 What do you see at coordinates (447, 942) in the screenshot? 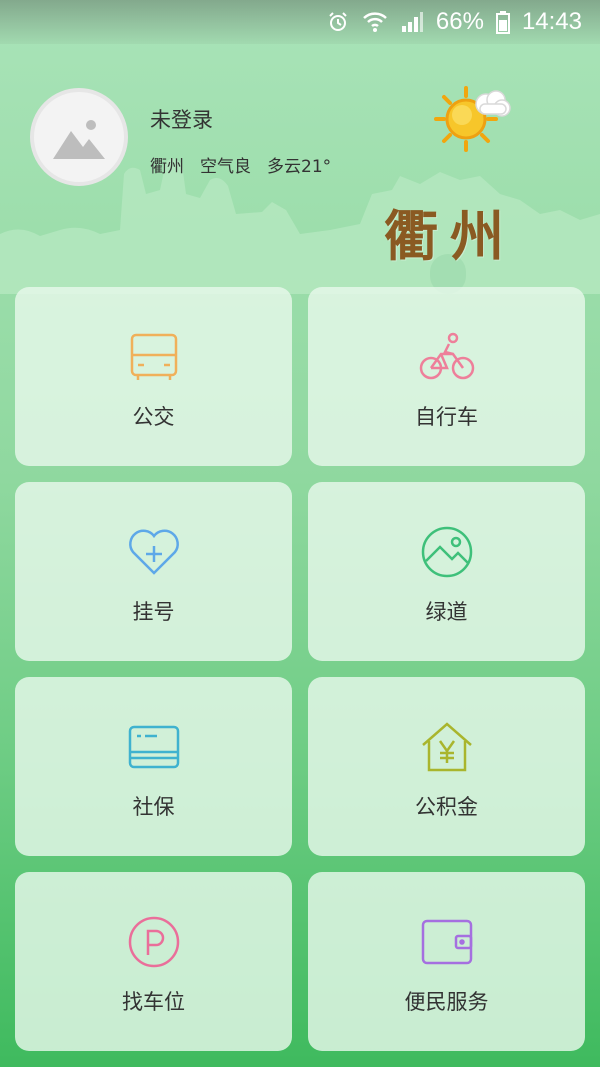
I see `wallet-icon` at bounding box center [447, 942].